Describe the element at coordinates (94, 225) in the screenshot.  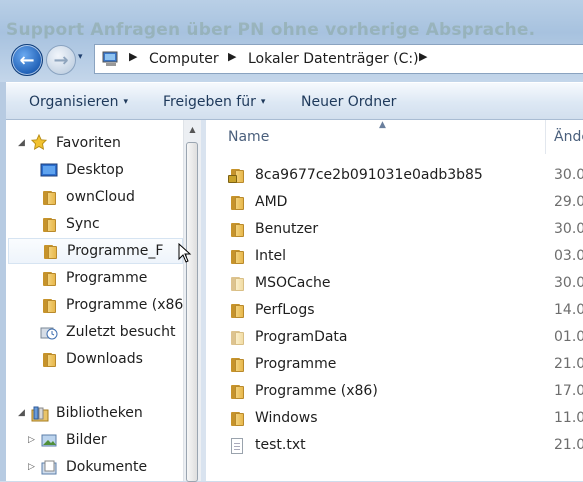
I see `nav-item-sync: Sync` at that location.